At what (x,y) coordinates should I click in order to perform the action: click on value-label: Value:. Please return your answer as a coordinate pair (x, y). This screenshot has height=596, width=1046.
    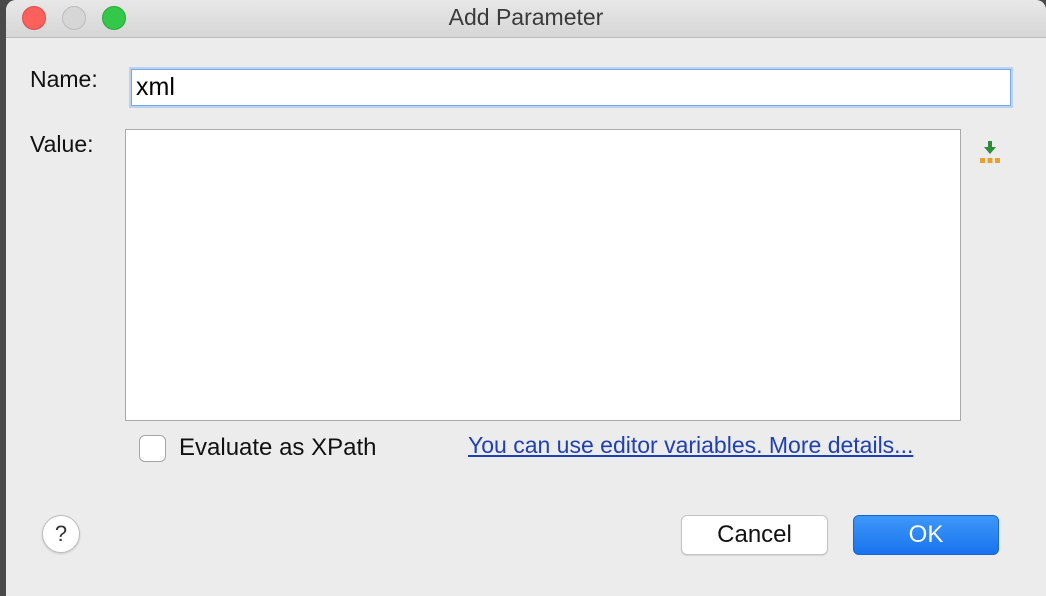
    Looking at the image, I should click on (62, 144).